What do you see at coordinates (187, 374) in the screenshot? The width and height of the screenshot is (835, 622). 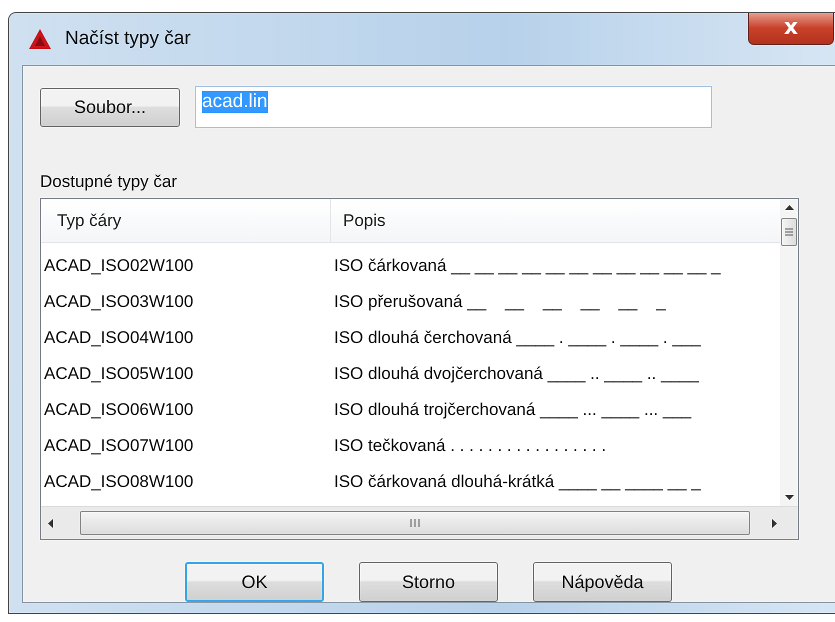 I see `linetype-name: ACAD_ISO05W100` at bounding box center [187, 374].